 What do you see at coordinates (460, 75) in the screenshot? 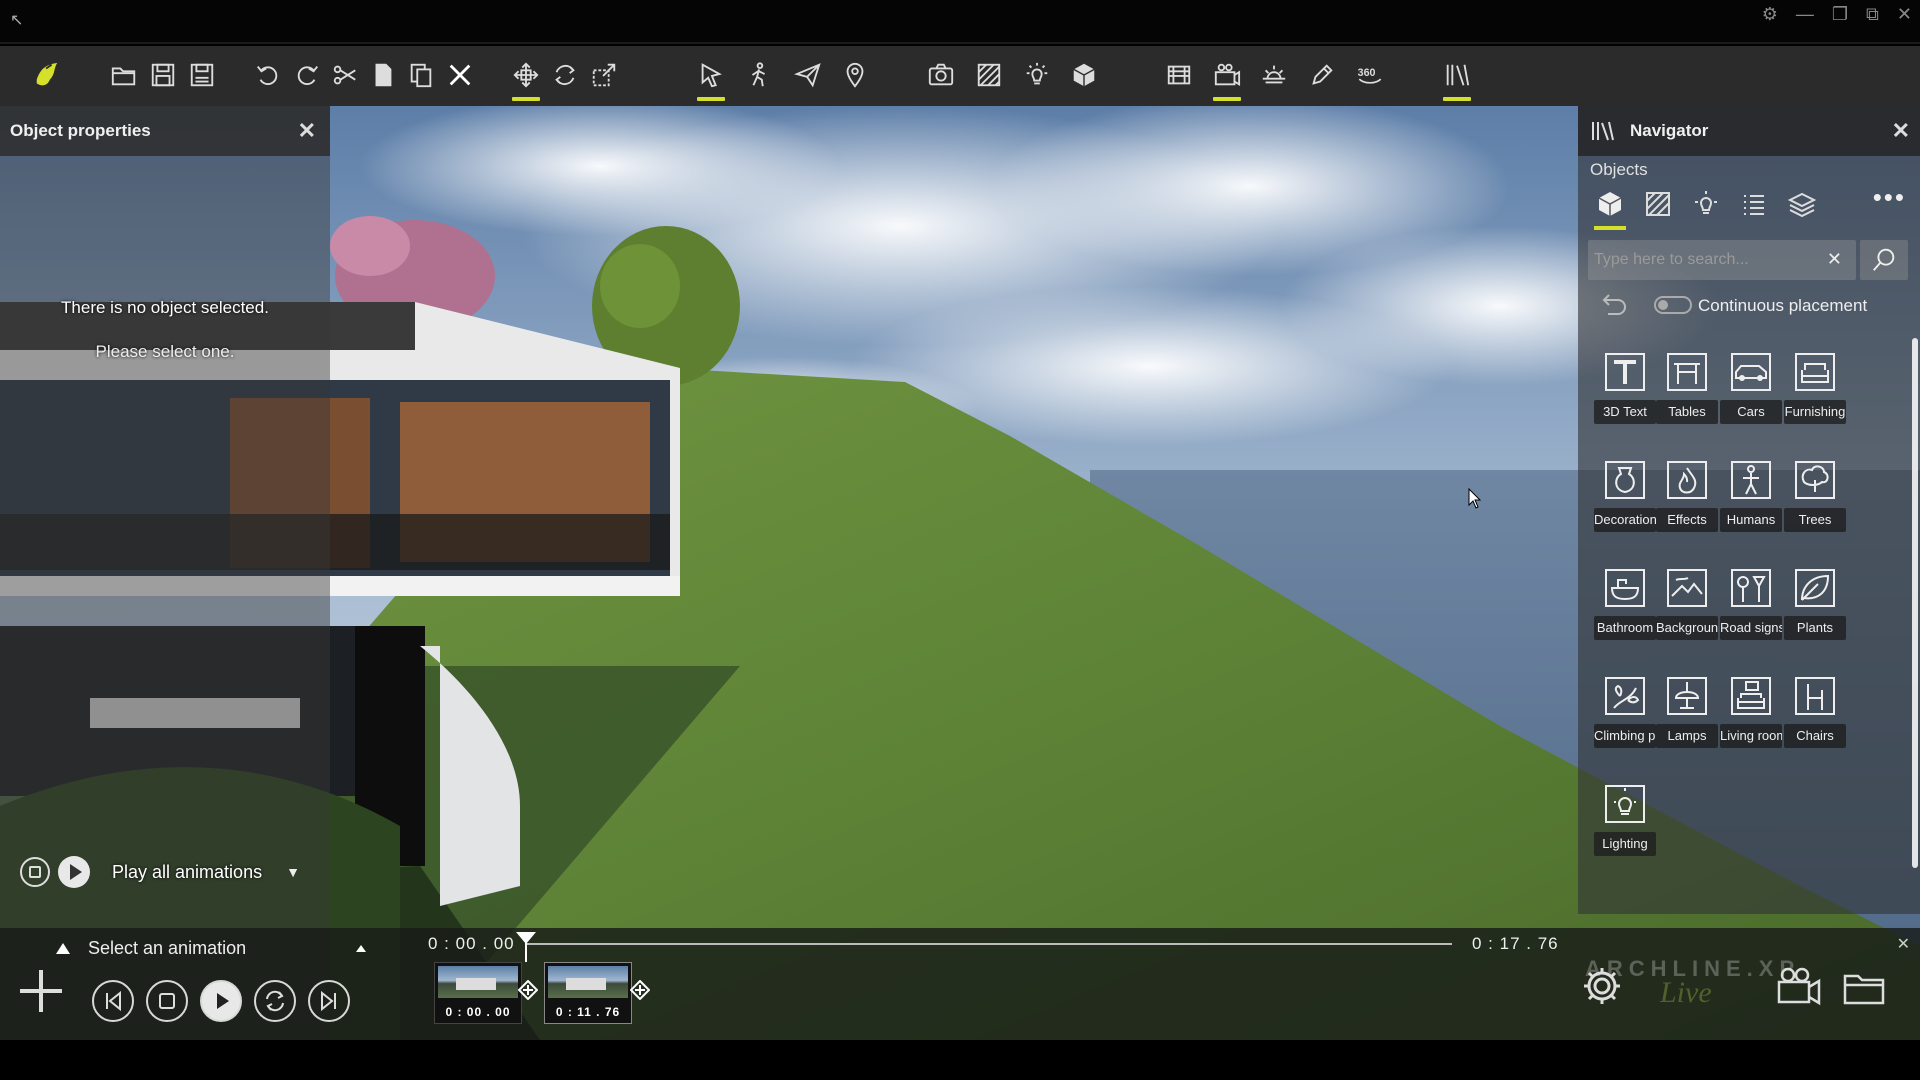
I see `delete-icon` at bounding box center [460, 75].